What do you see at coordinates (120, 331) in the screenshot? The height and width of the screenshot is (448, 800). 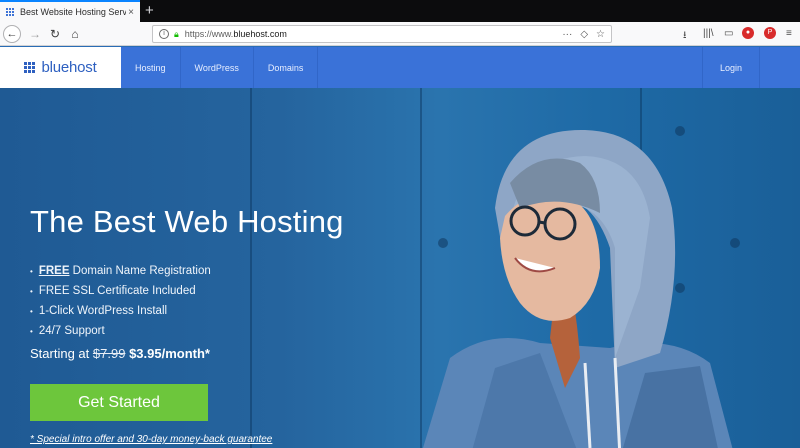 I see `feature-item: • 24/7 Support` at bounding box center [120, 331].